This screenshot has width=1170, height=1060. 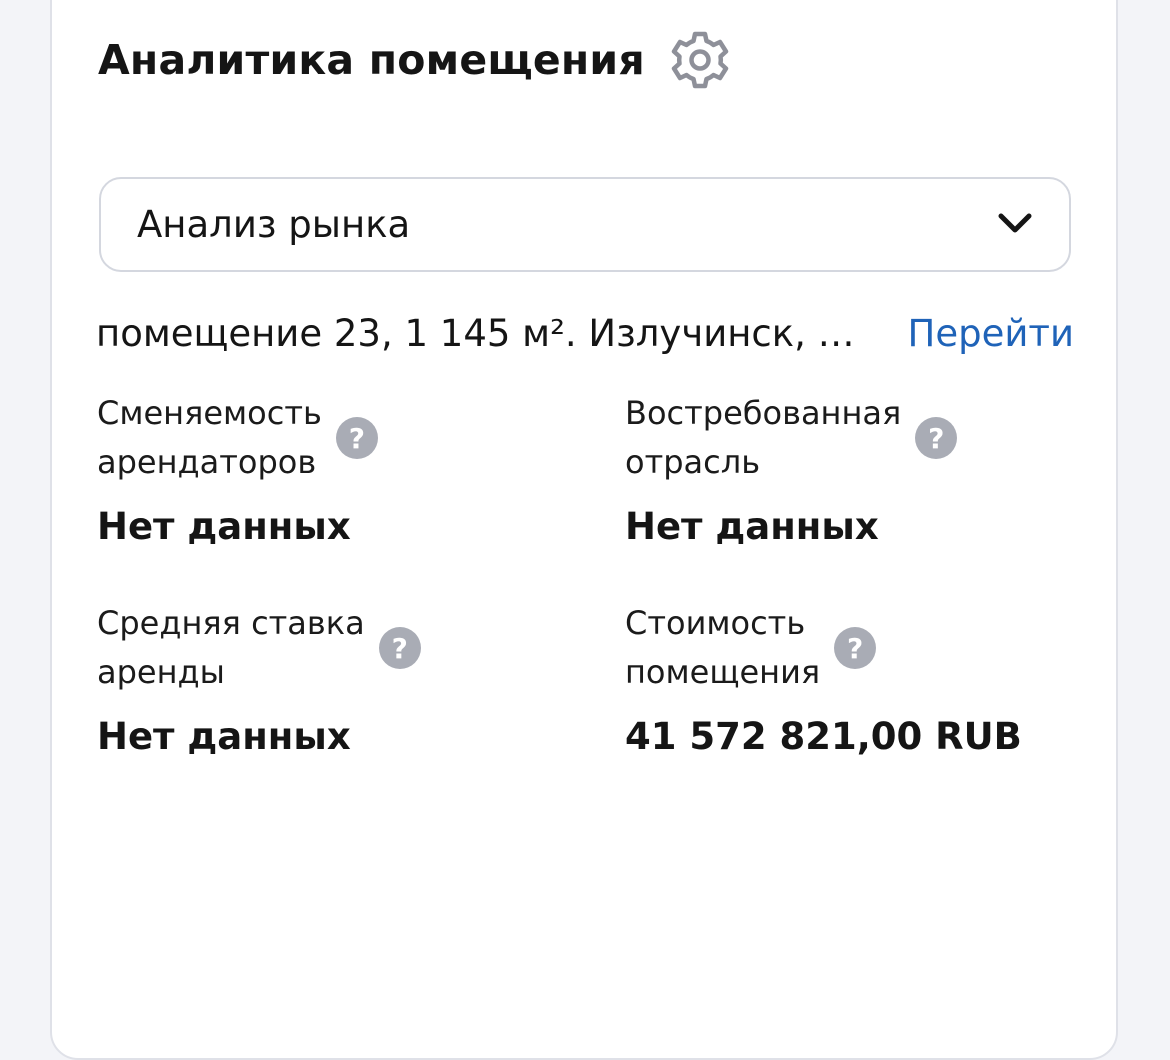 I want to click on select-value: Анализ рынка, so click(x=274, y=224).